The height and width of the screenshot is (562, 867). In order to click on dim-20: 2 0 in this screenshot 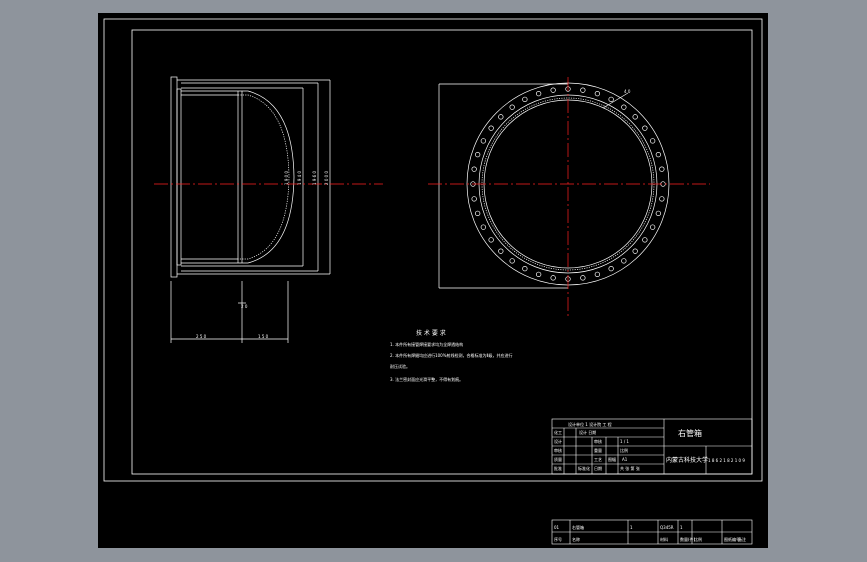, I will do `click(244, 306)`.